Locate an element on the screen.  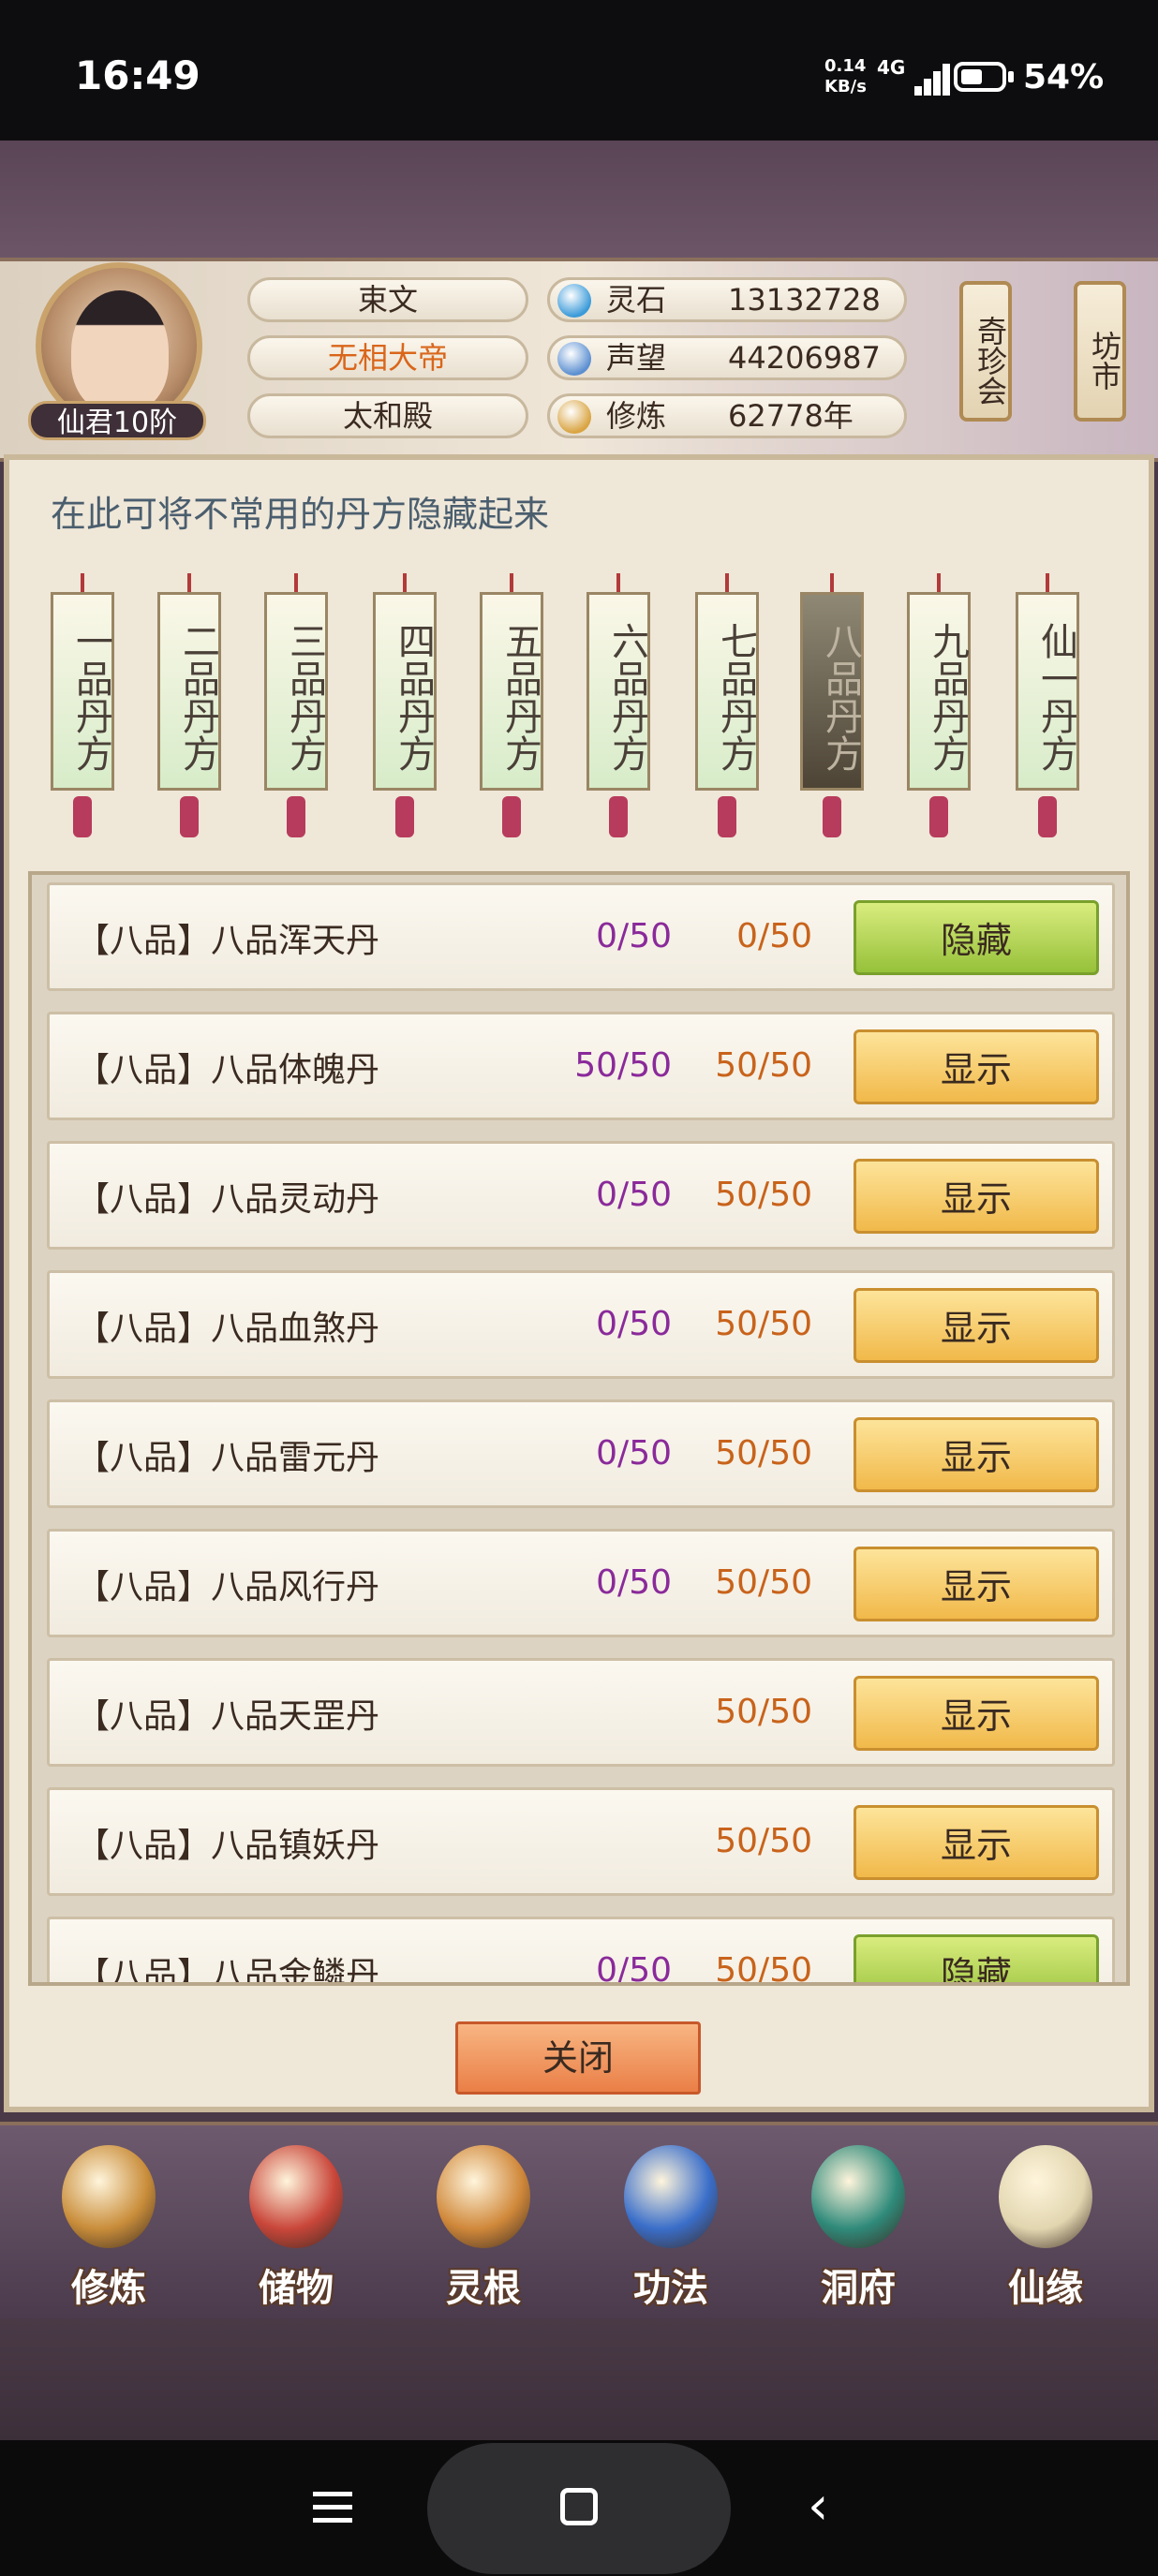
clock: 16:49 is located at coordinates (137, 75).